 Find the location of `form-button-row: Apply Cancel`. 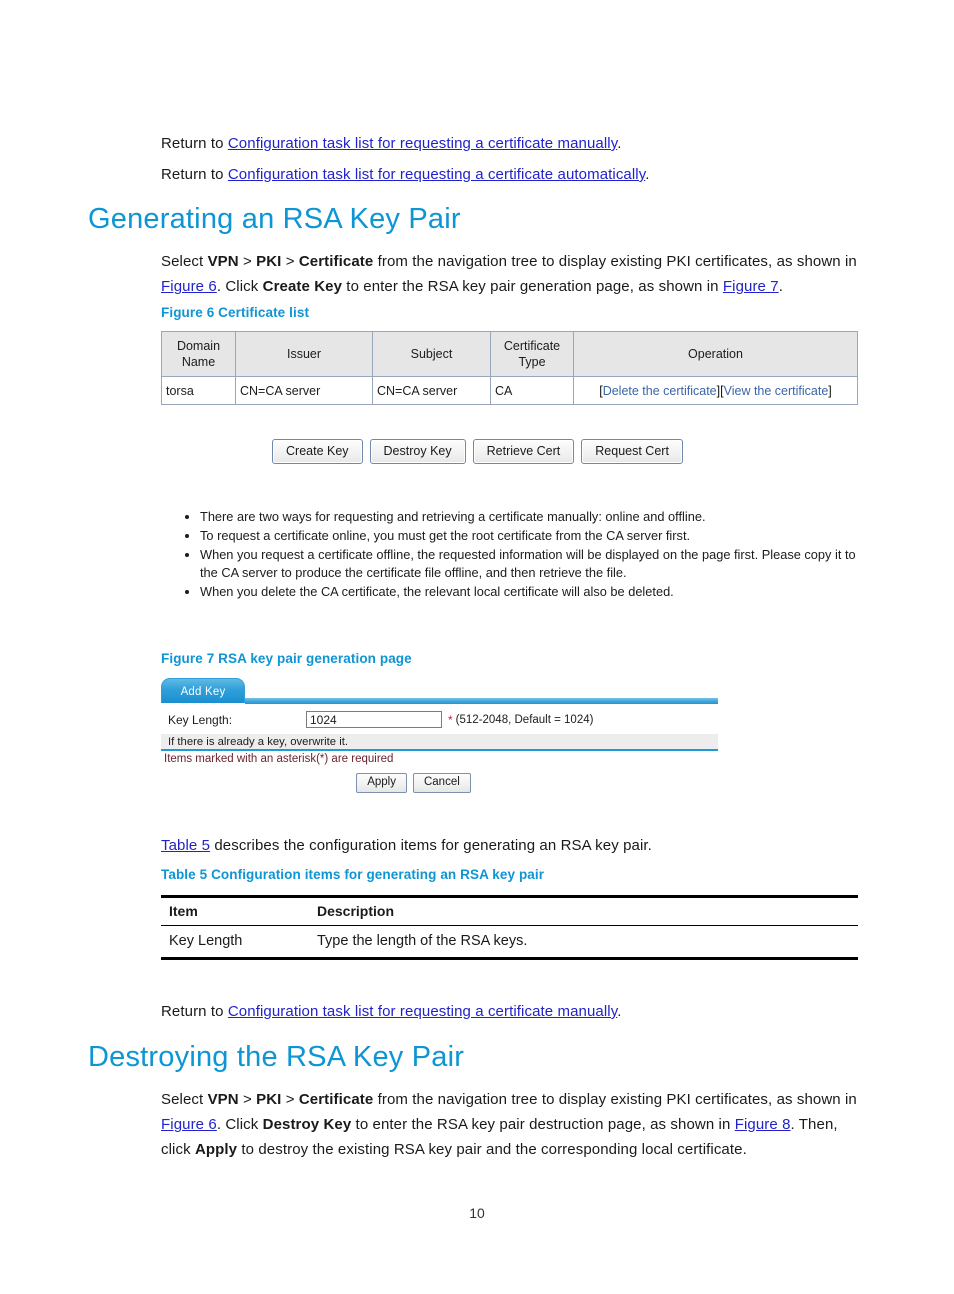

form-button-row: Apply Cancel is located at coordinates (439, 779).